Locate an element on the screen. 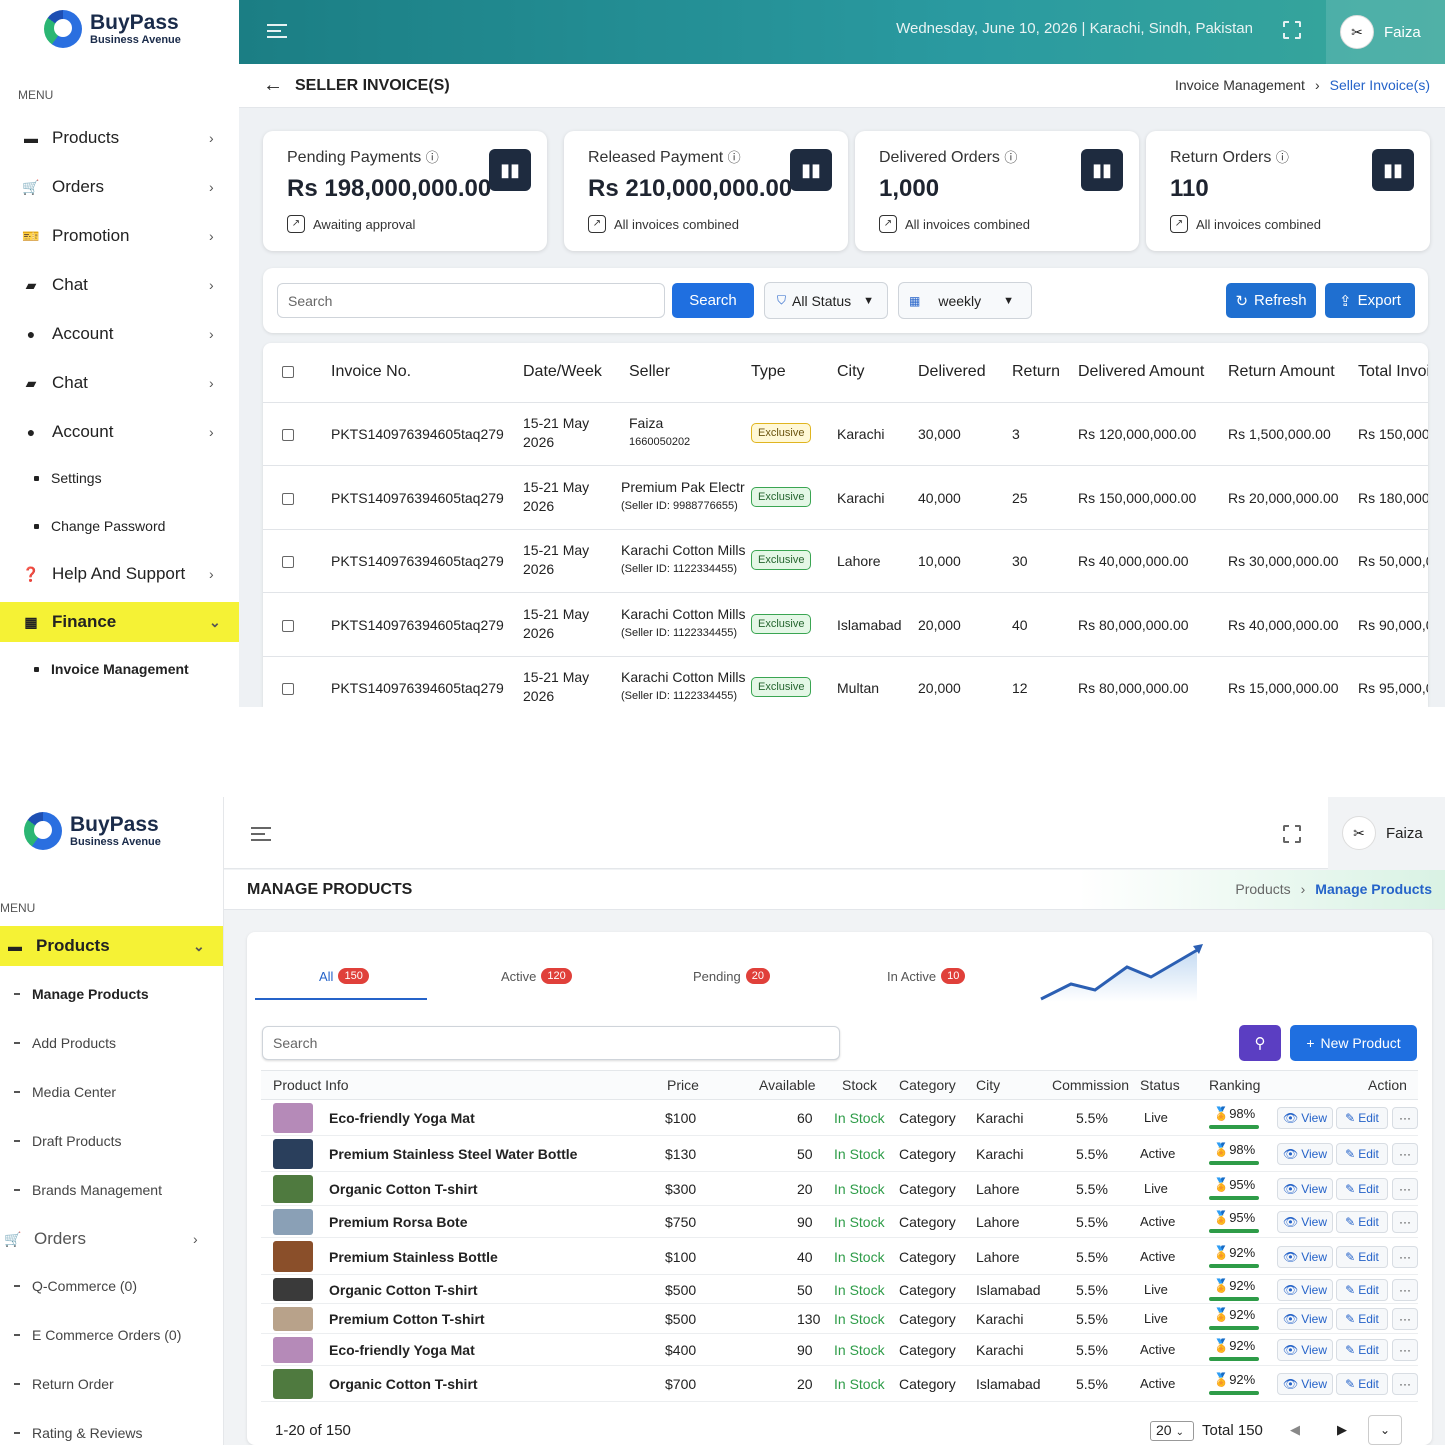  tab-pending: Pending 20 is located at coordinates (731, 976).